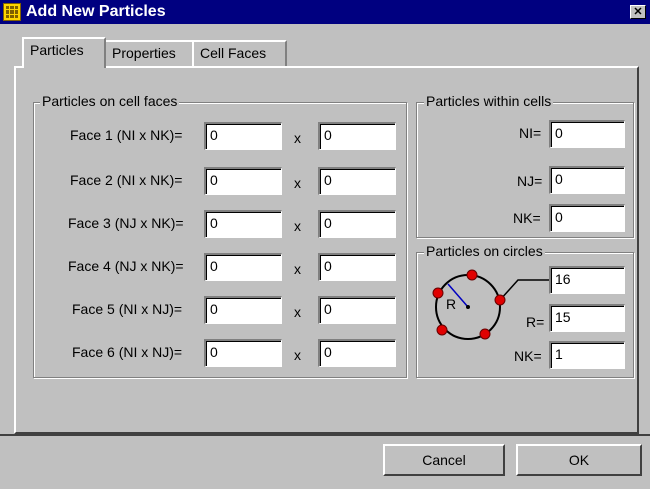 This screenshot has width=650, height=489. Describe the element at coordinates (12, 12) in the screenshot. I see `app-icon` at that location.